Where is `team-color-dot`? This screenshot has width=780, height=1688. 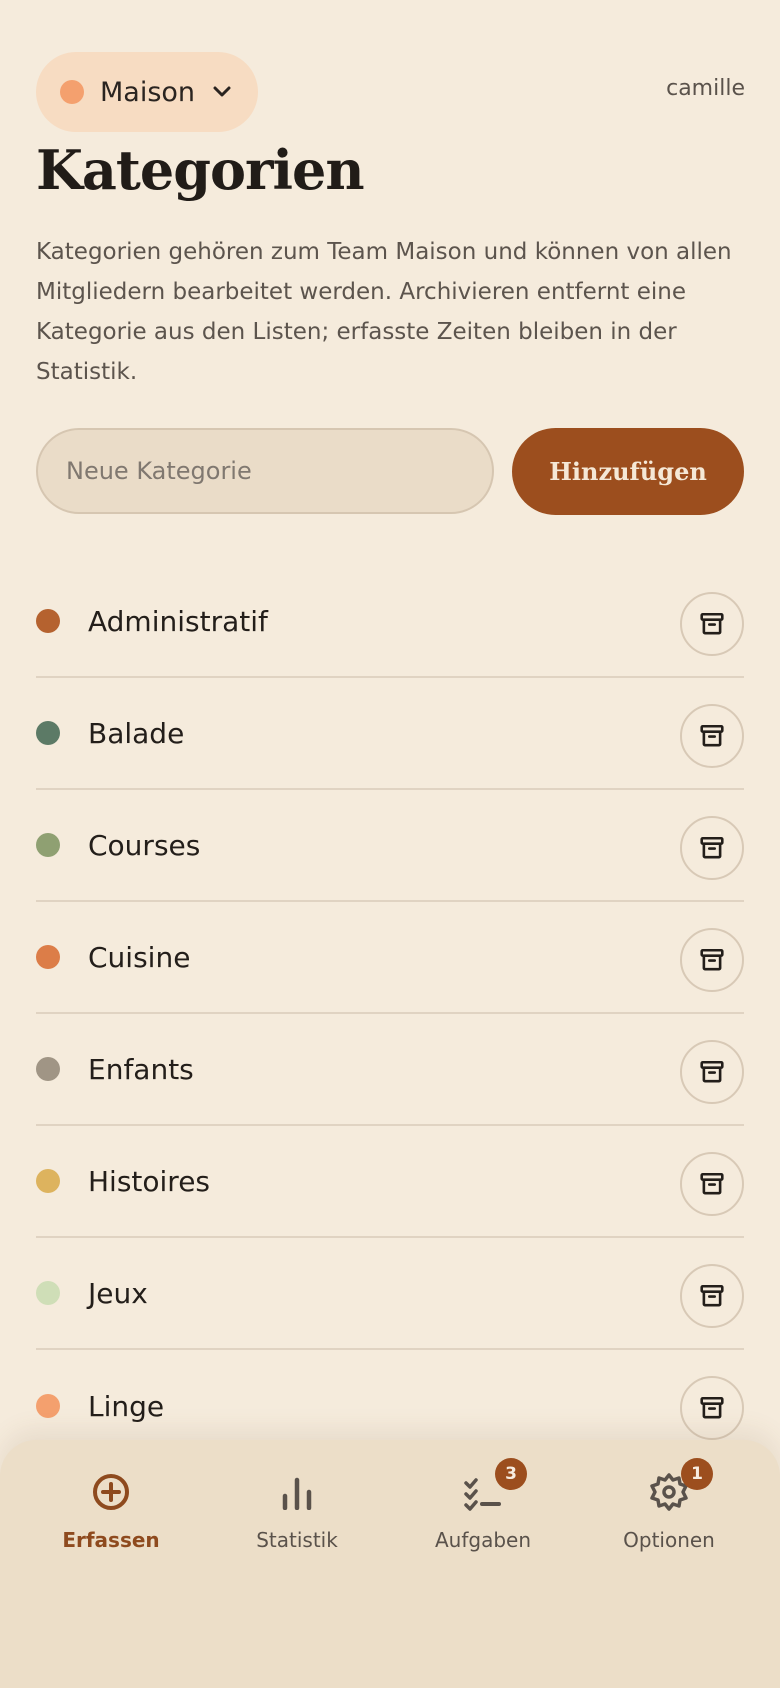
team-color-dot is located at coordinates (72, 92).